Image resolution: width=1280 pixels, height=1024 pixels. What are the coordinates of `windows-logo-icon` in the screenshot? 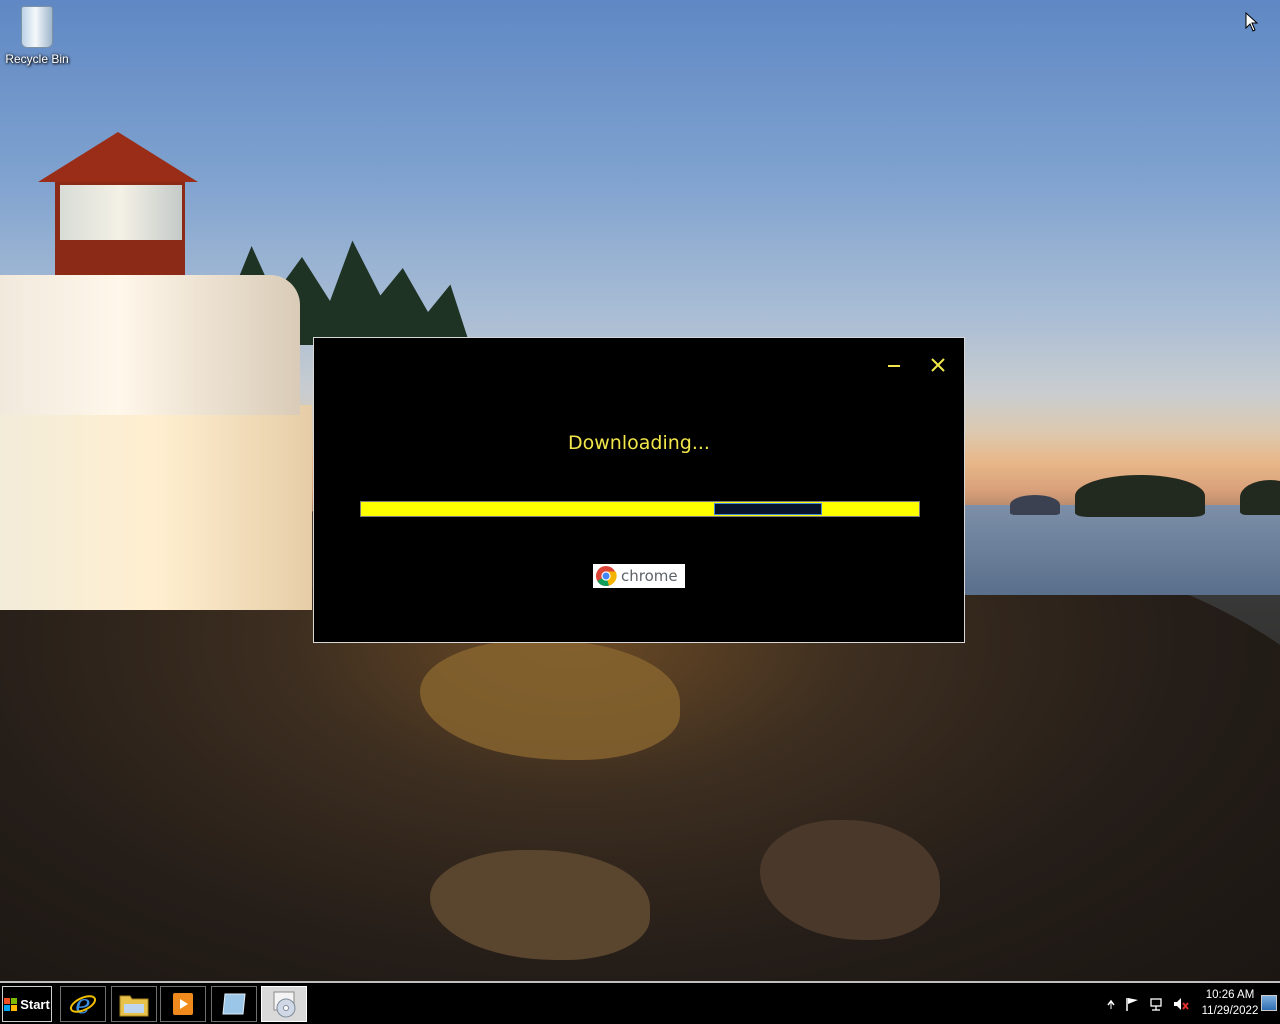 It's located at (11, 1004).